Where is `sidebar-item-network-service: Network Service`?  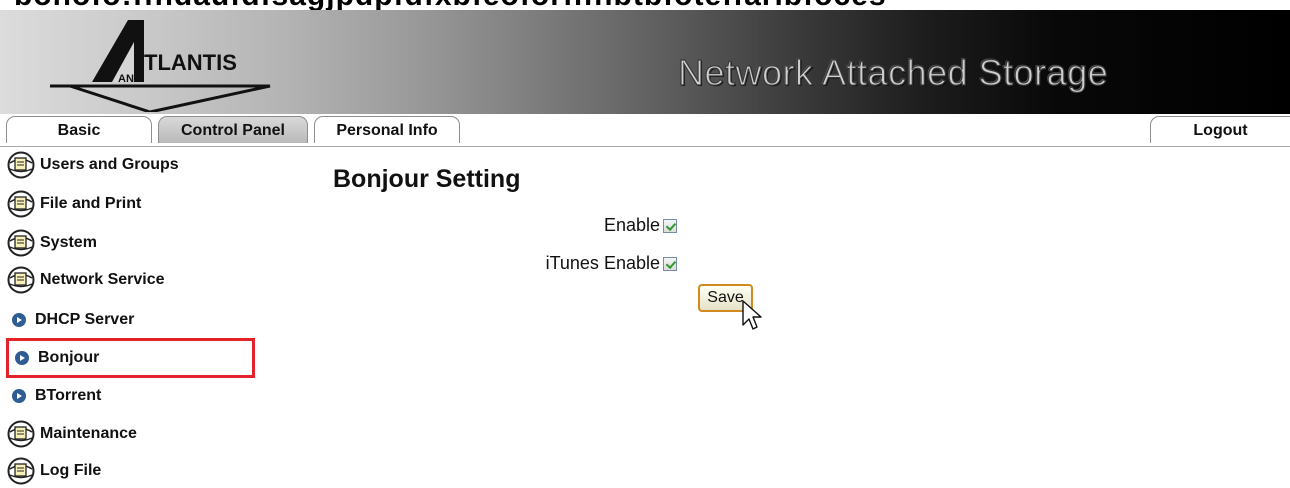
sidebar-item-network-service: Network Service is located at coordinates (131, 280).